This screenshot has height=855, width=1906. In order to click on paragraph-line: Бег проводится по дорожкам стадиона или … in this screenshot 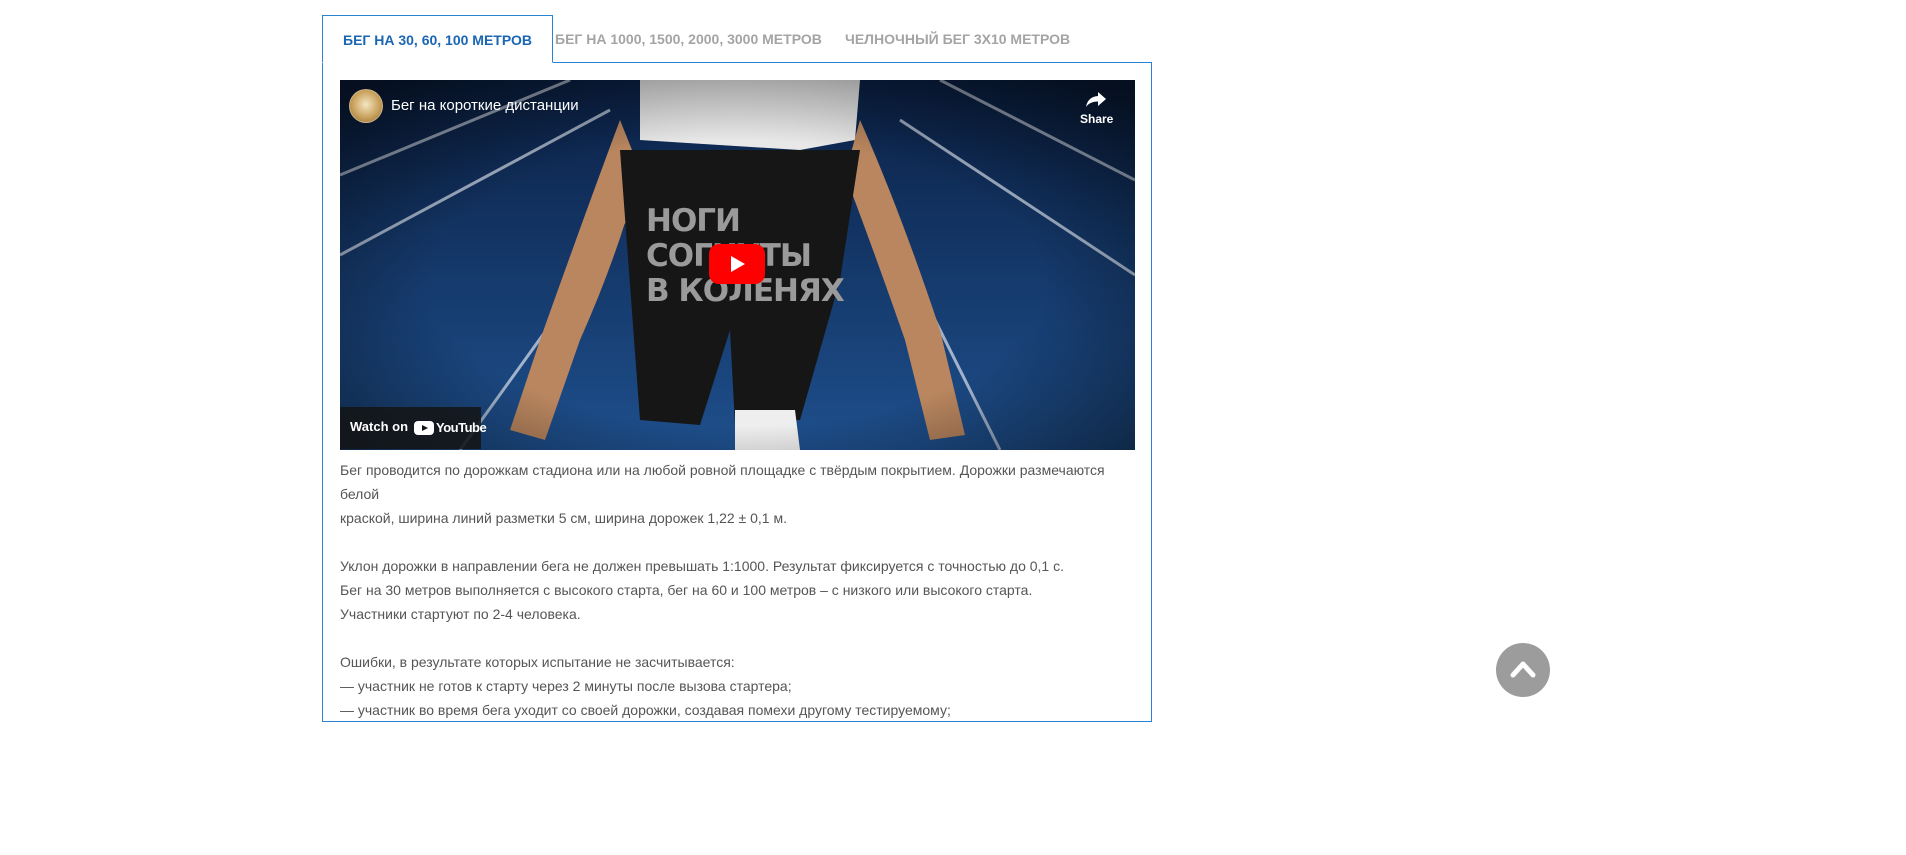, I will do `click(722, 482)`.